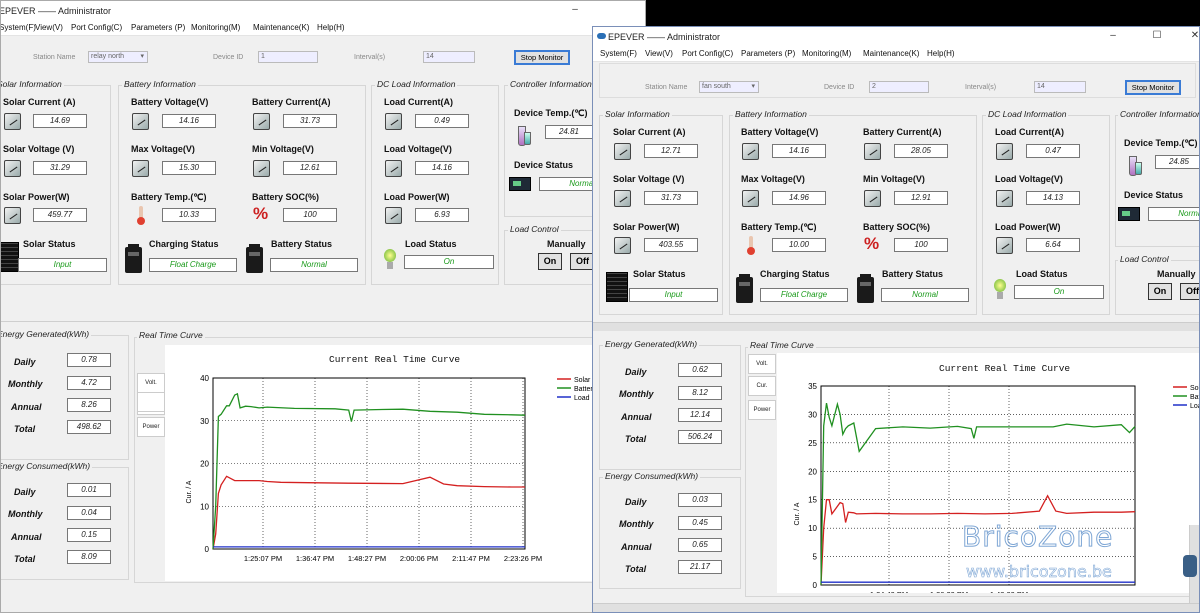  Describe the element at coordinates (700, 567) in the screenshot. I see `consumed-total-value: 21.17` at that location.